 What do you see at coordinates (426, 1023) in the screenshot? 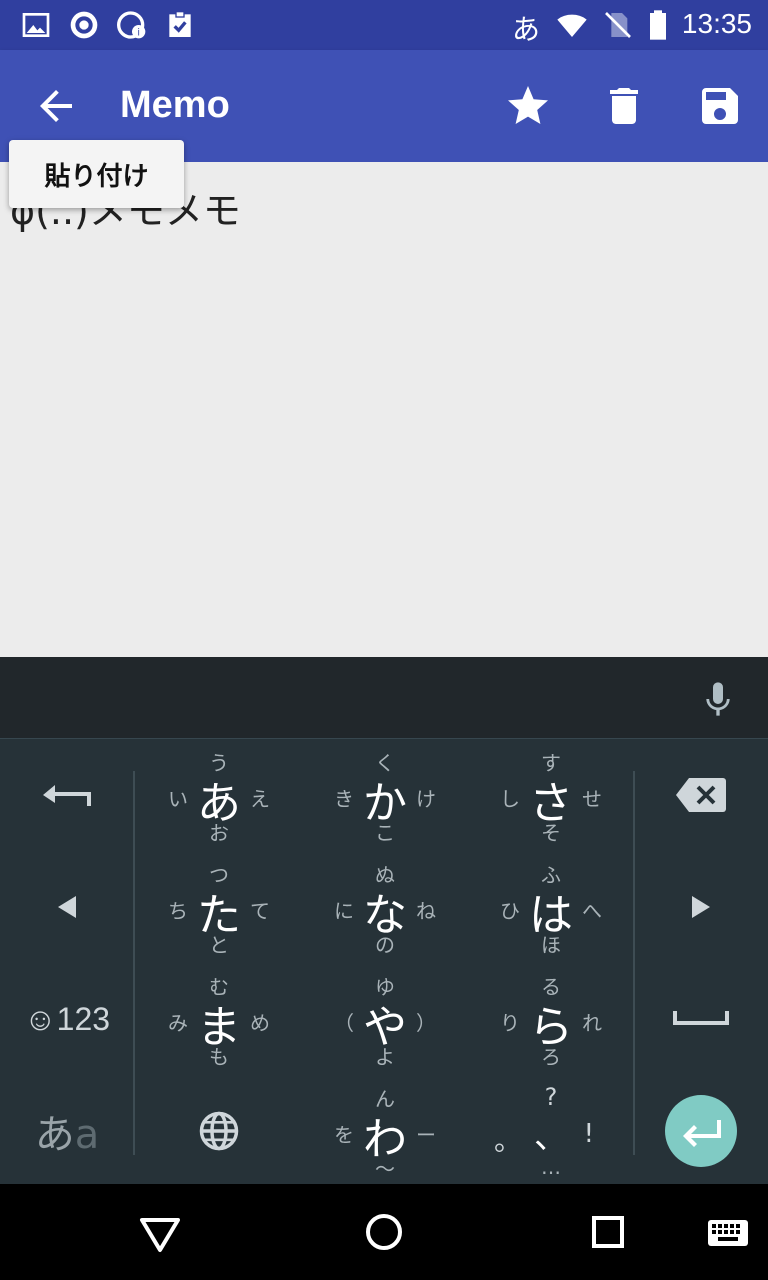
I see `flick-right: ）` at bounding box center [426, 1023].